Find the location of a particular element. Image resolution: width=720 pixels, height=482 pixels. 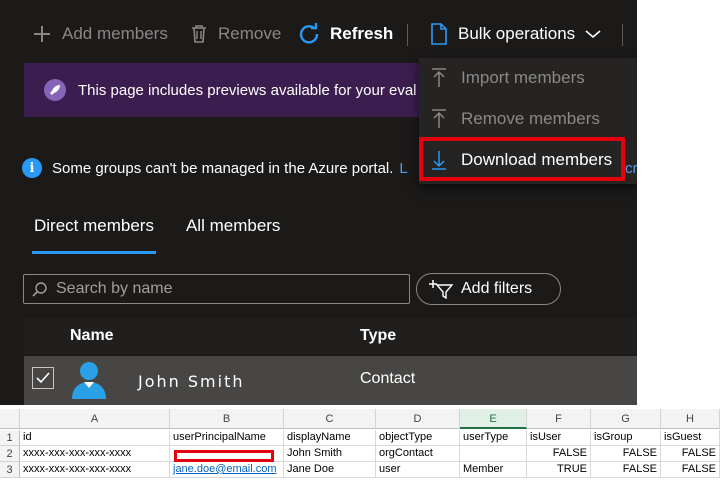

cell-g3: FALSE is located at coordinates (626, 470).